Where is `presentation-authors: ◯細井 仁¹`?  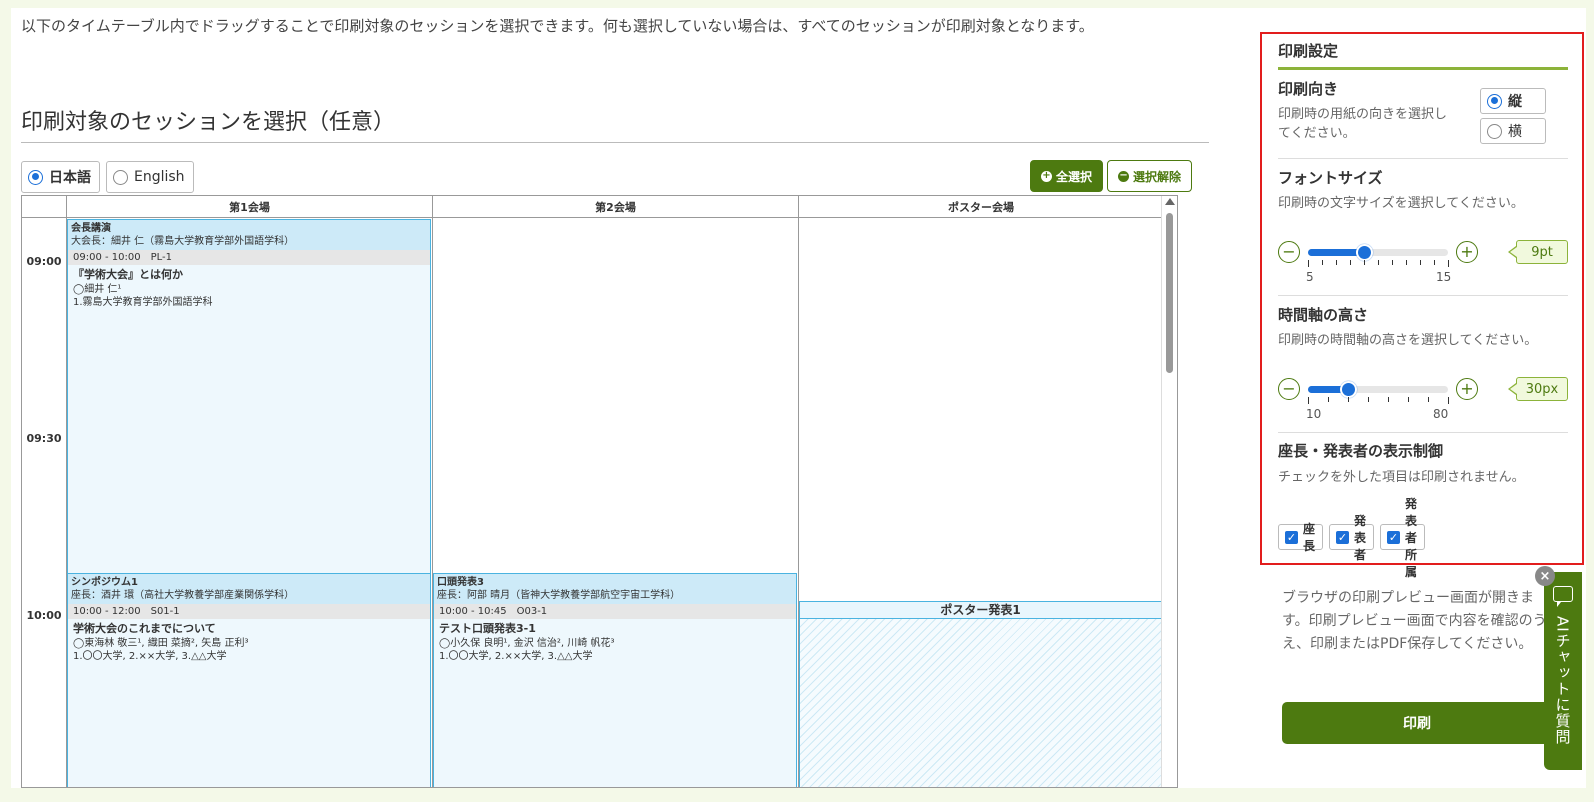 presentation-authors: ◯細井 仁¹ is located at coordinates (97, 289).